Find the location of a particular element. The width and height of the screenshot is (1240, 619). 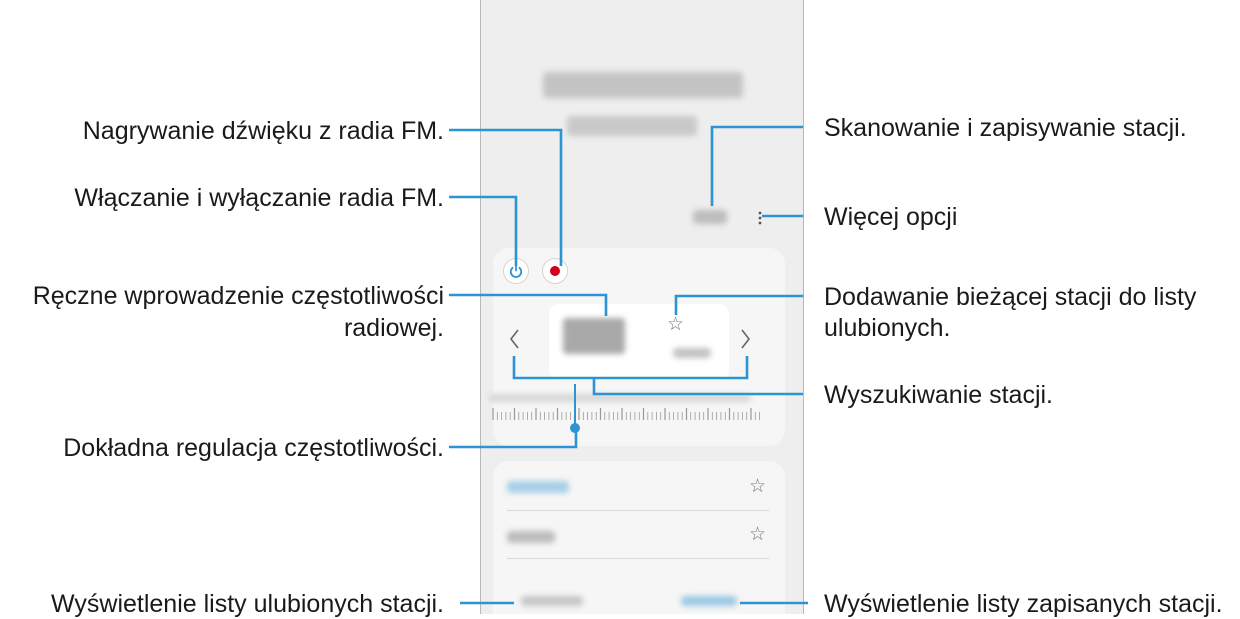

callout-manual-entry is located at coordinates (528, 304).